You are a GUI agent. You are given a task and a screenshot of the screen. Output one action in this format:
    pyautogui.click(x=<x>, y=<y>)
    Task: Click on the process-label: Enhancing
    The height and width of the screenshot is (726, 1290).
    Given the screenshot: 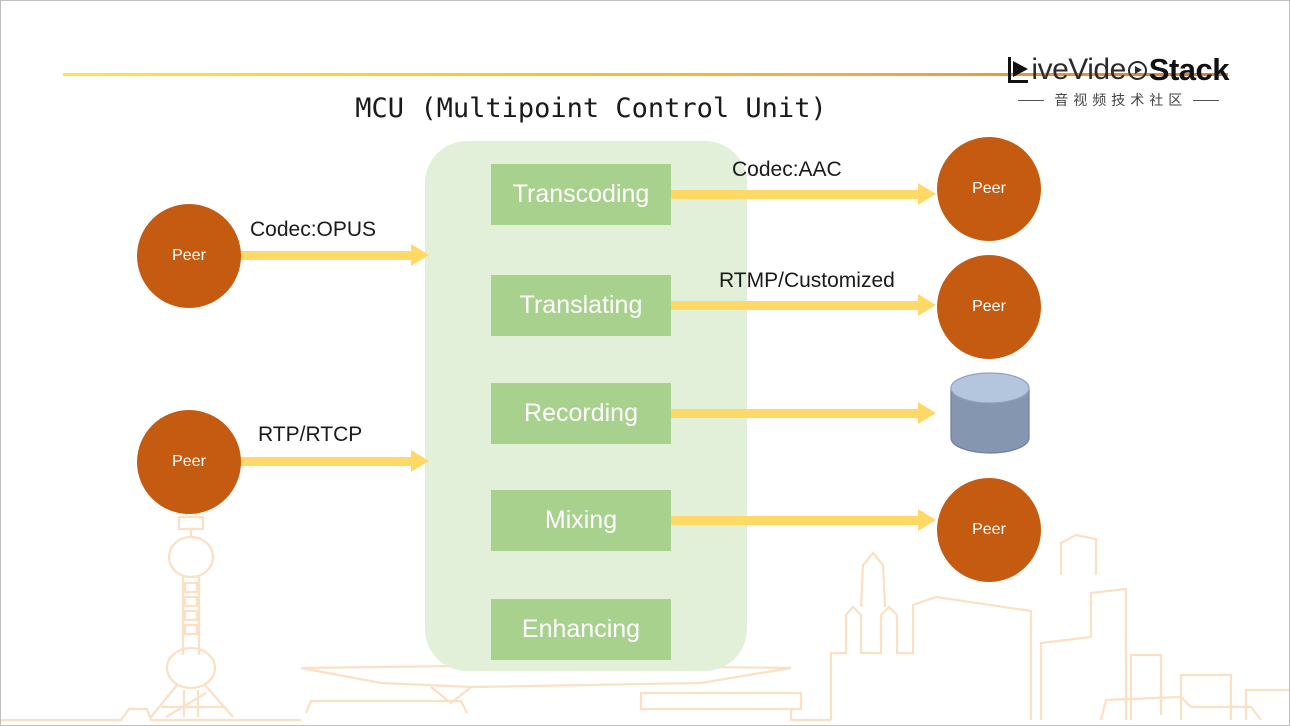 What is the action you would take?
    pyautogui.click(x=581, y=629)
    